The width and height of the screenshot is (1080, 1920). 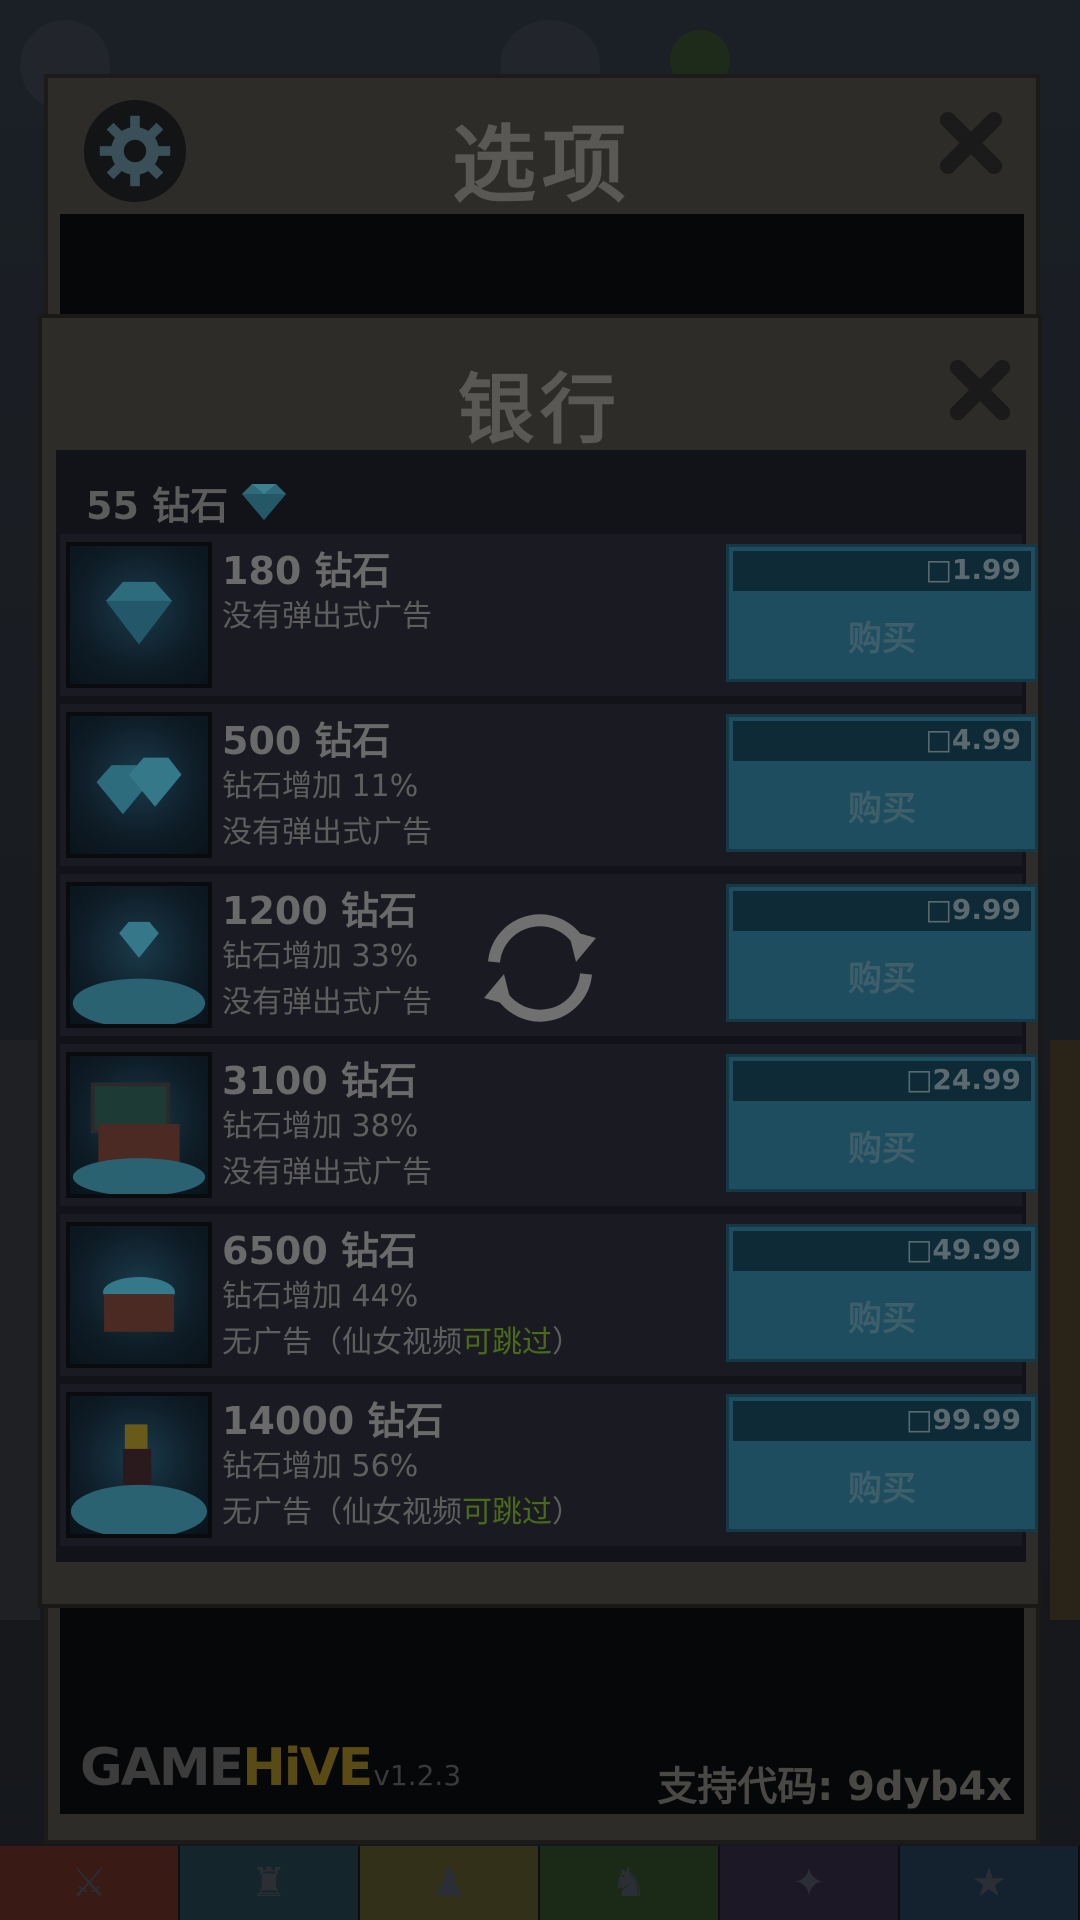 I want to click on bg-left-strip, so click(x=20, y=1330).